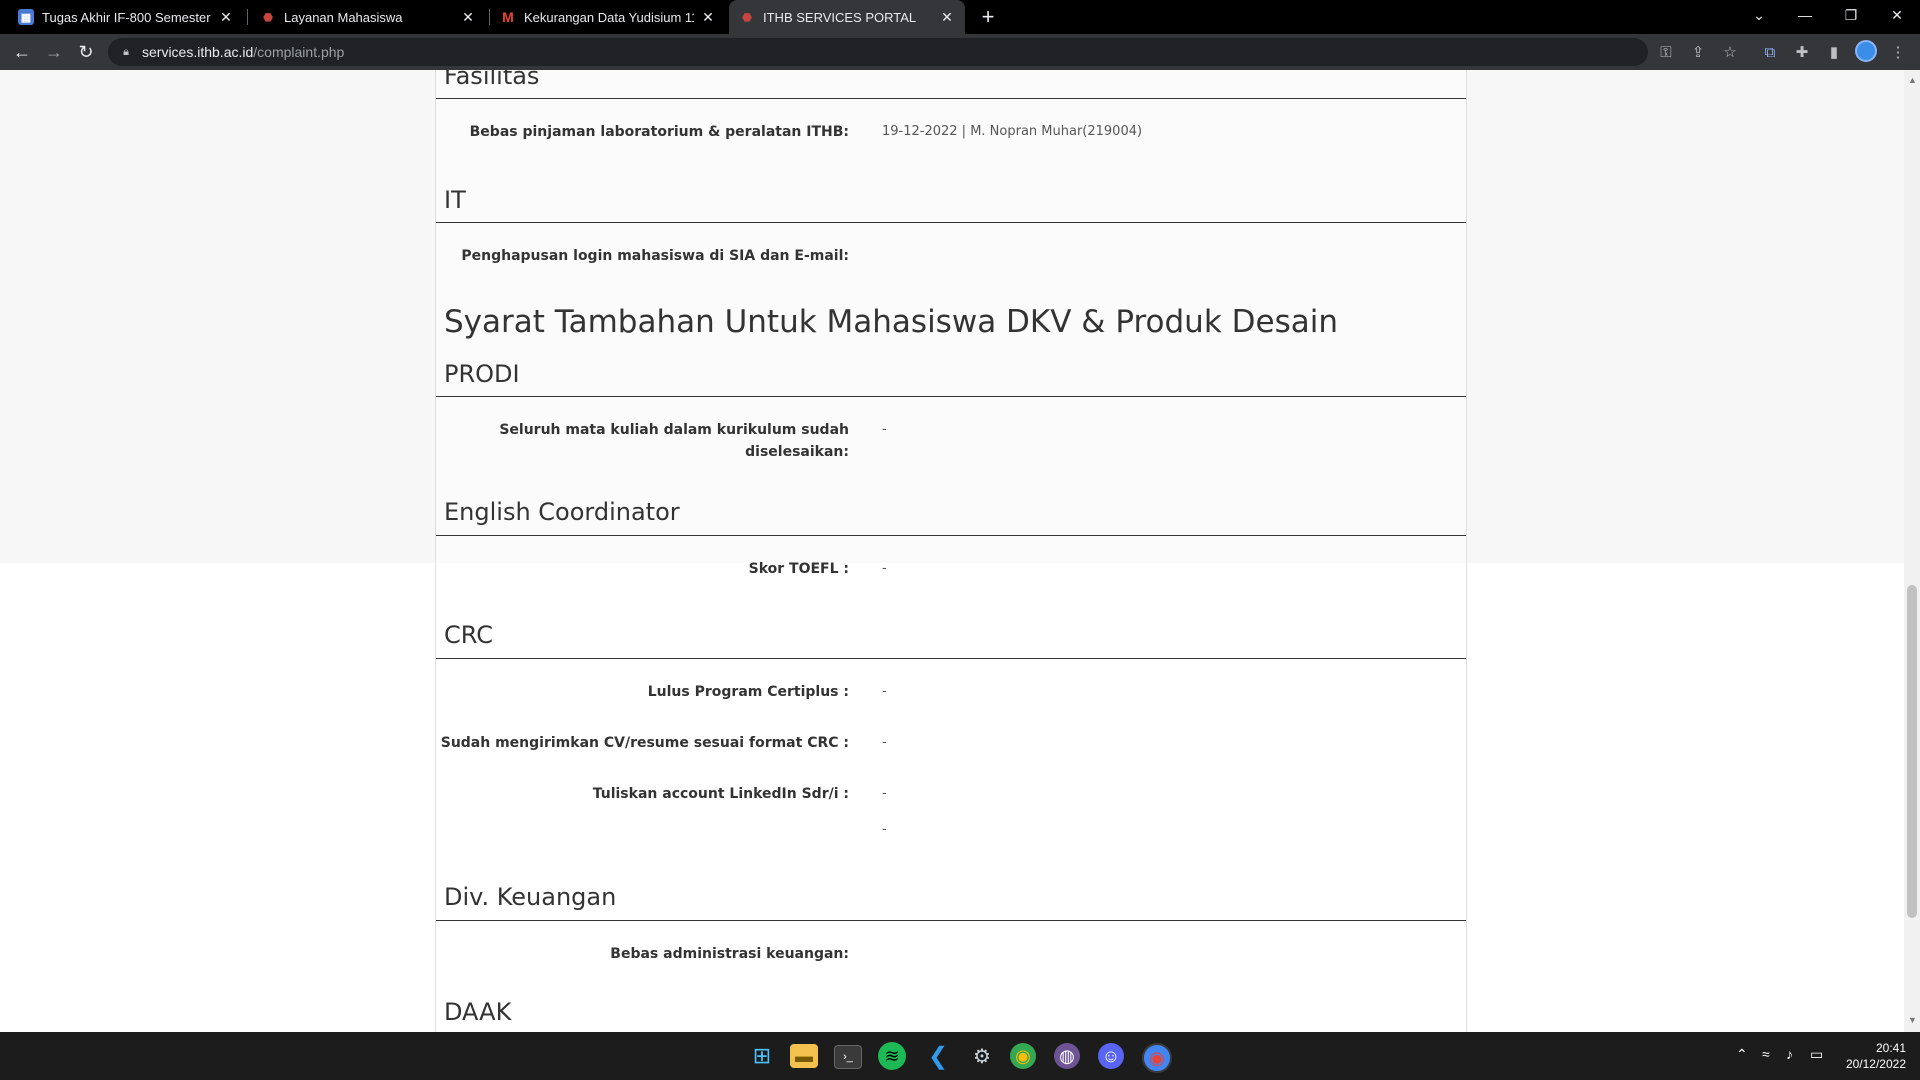  What do you see at coordinates (840, 17) in the screenshot?
I see `tab-title: ITHB SERVICES PORTAL` at bounding box center [840, 17].